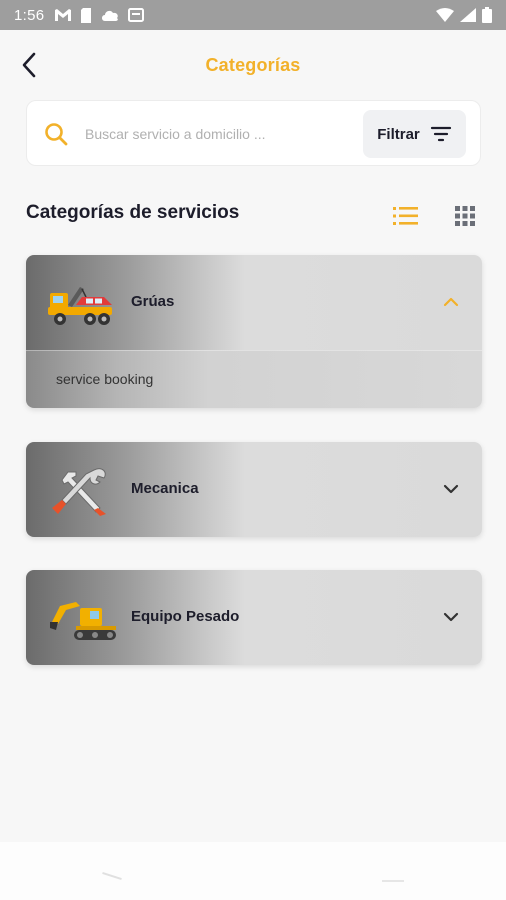 The height and width of the screenshot is (900, 506). I want to click on wifi-icon, so click(445, 15).